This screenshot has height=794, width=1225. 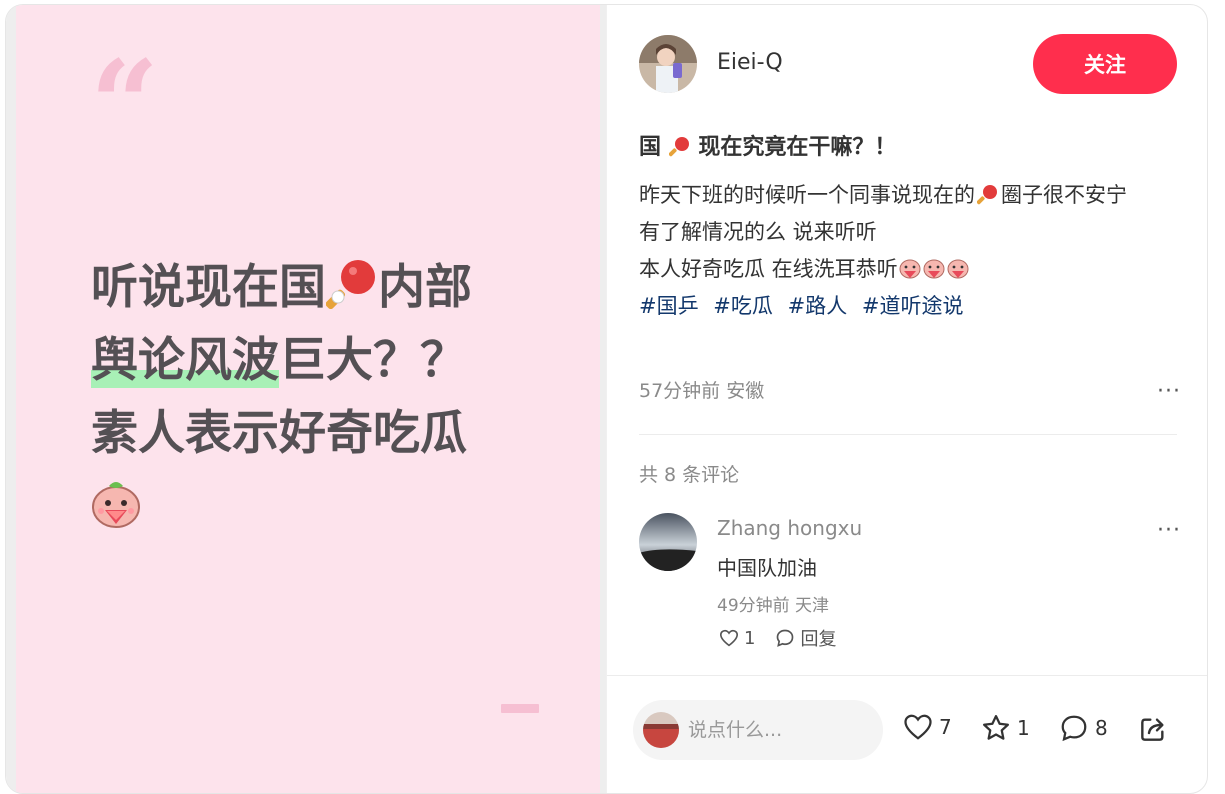 I want to click on comment-text: 中国队加油, so click(x=767, y=568).